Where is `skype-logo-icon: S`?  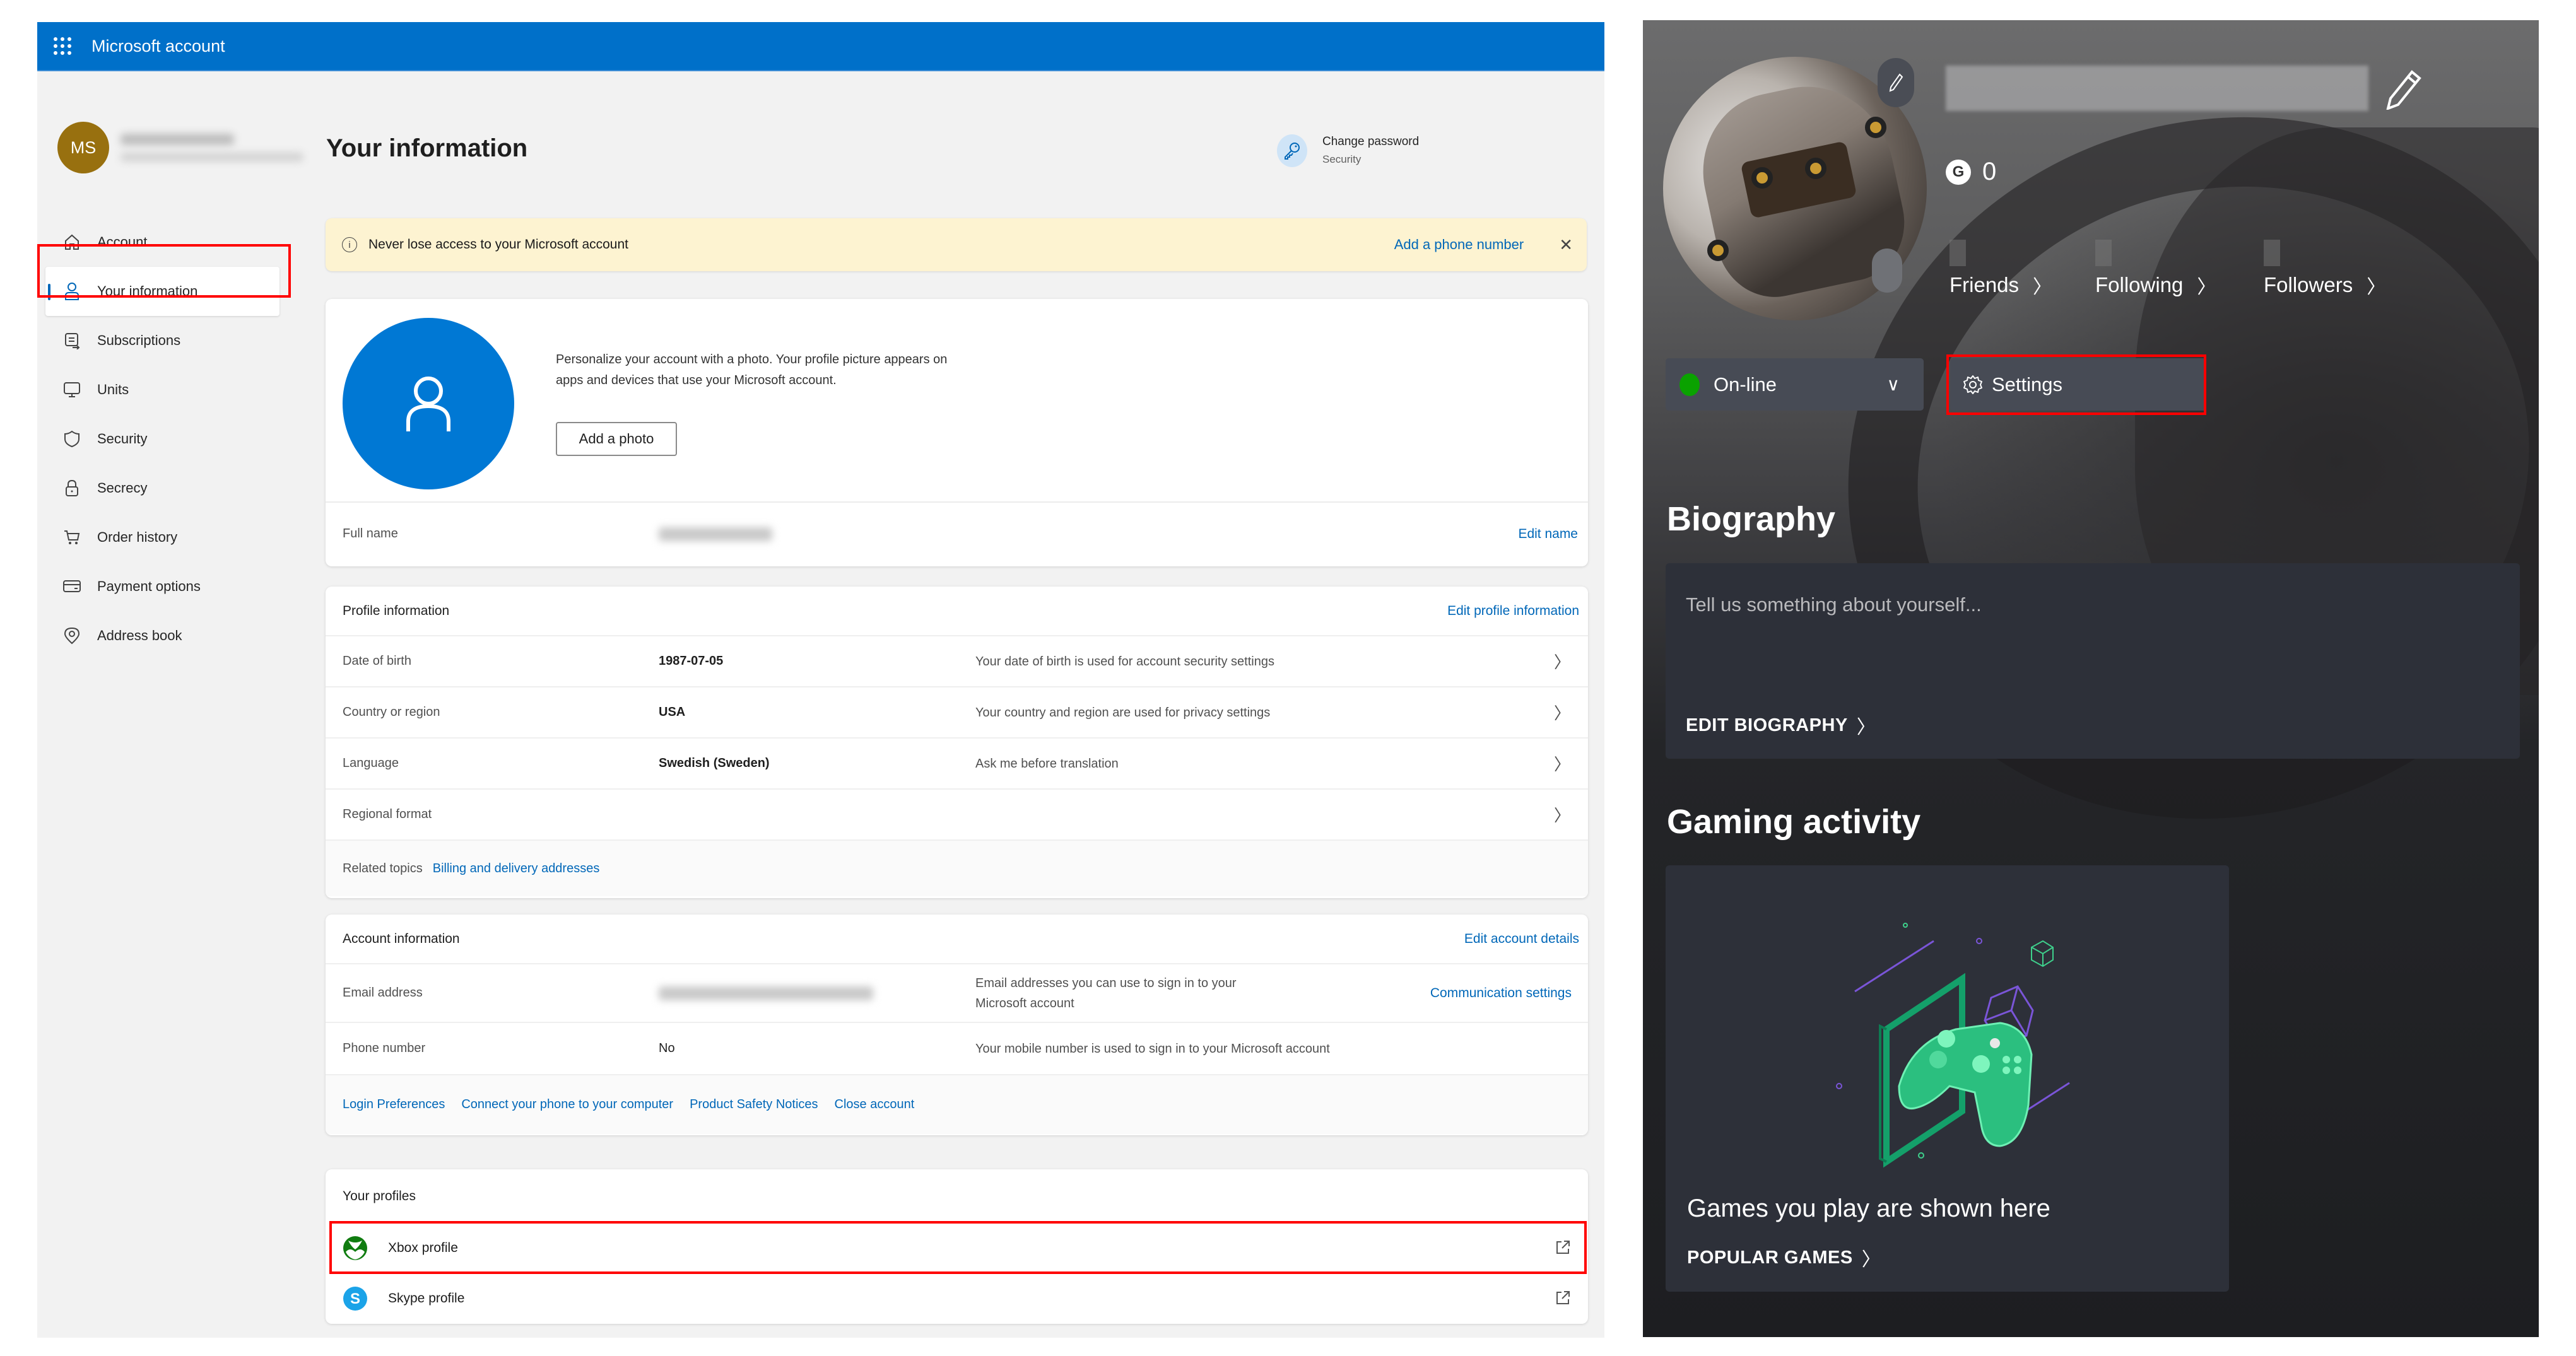 skype-logo-icon: S is located at coordinates (356, 1298).